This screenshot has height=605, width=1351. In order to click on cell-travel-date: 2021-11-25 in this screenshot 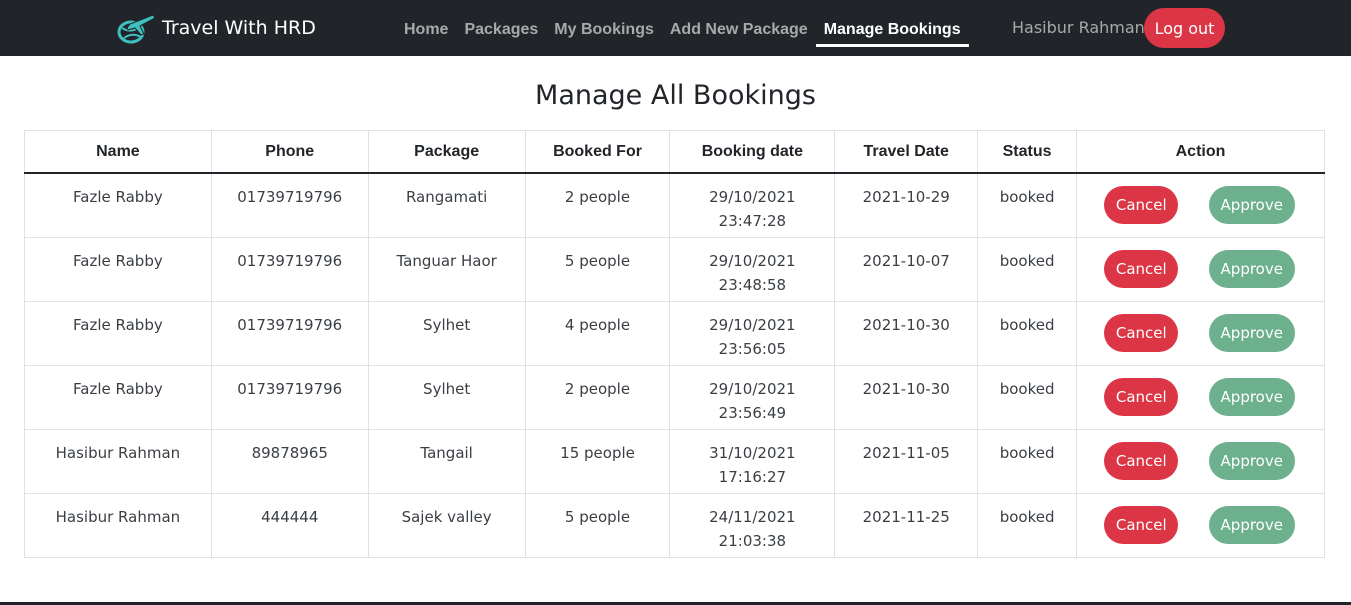, I will do `click(906, 525)`.